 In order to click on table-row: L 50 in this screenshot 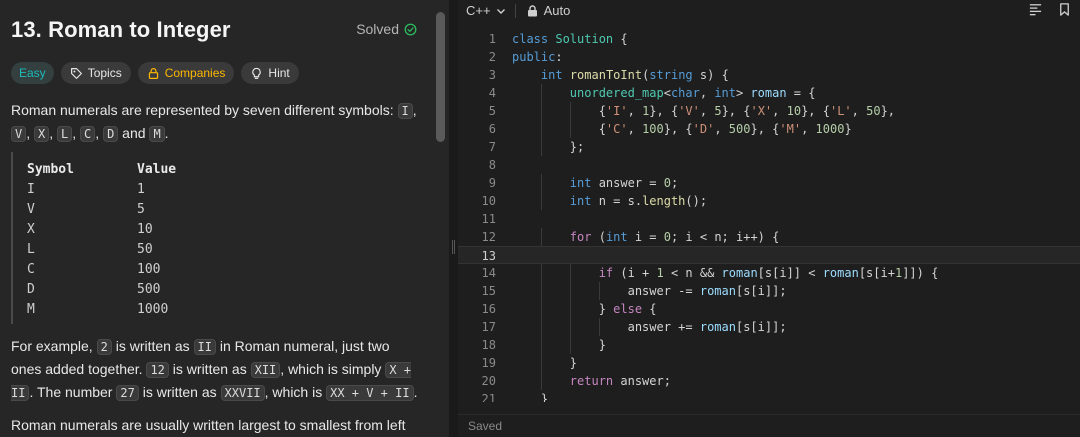, I will do `click(224, 250)`.